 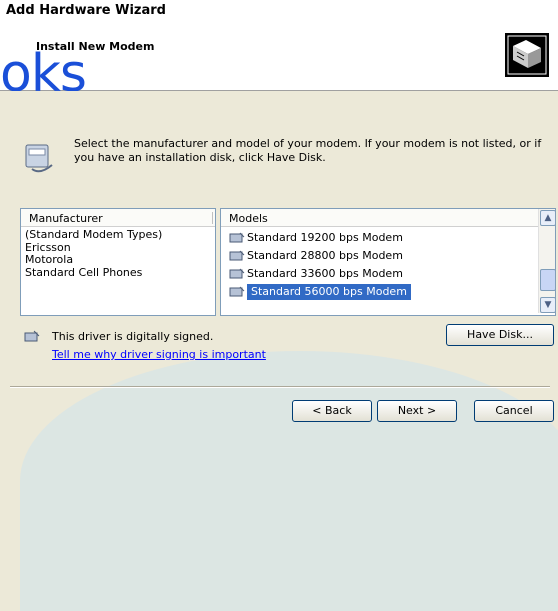 I want to click on models-header: Models, so click(x=388, y=218).